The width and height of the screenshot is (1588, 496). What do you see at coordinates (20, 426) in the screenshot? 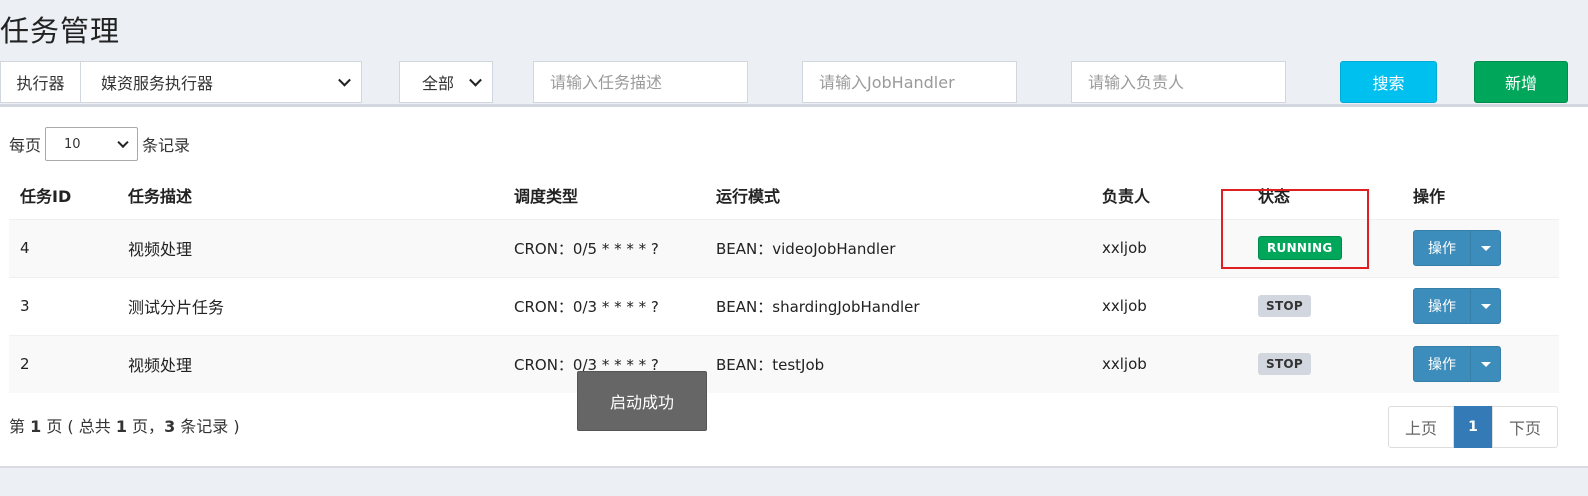
I see `pager-text: 第` at bounding box center [20, 426].